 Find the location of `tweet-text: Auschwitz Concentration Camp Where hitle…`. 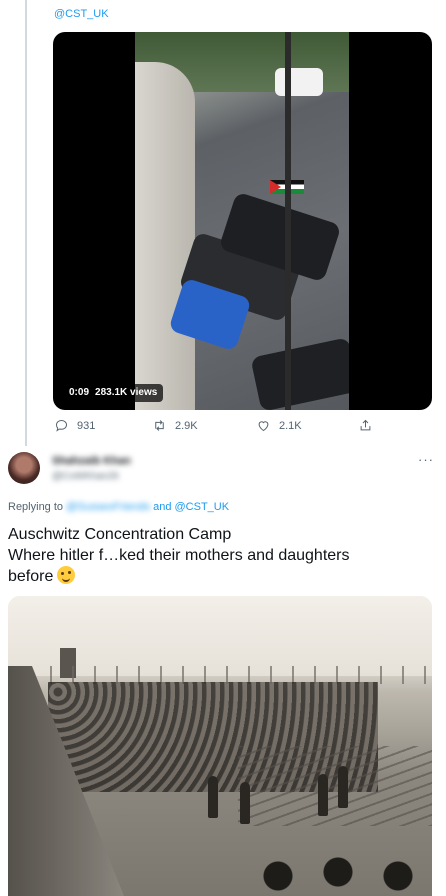

tweet-text: Auschwitz Concentration Camp Where hitle… is located at coordinates (213, 555).